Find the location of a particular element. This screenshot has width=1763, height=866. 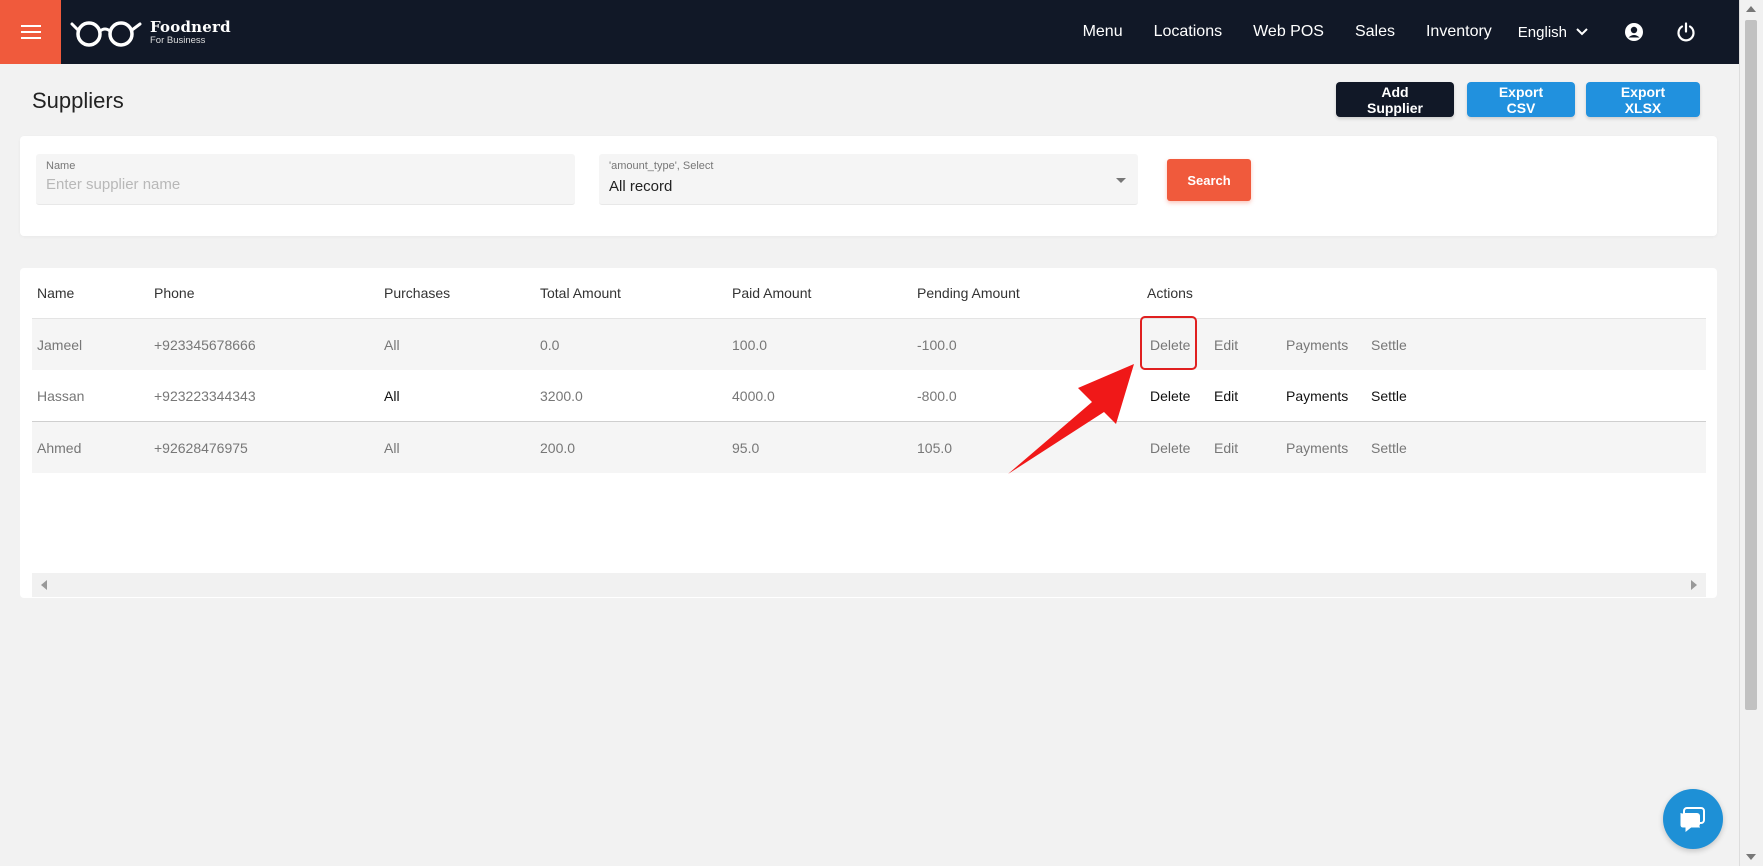

chat-launcher-button is located at coordinates (1693, 819).